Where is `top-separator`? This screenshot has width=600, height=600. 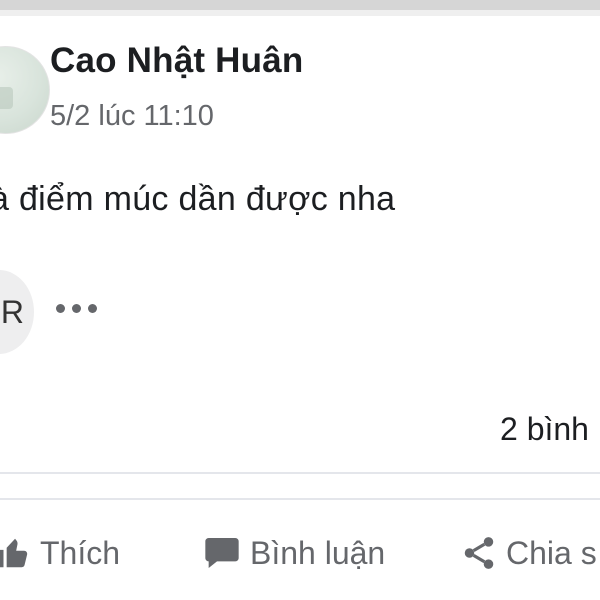 top-separator is located at coordinates (300, 5).